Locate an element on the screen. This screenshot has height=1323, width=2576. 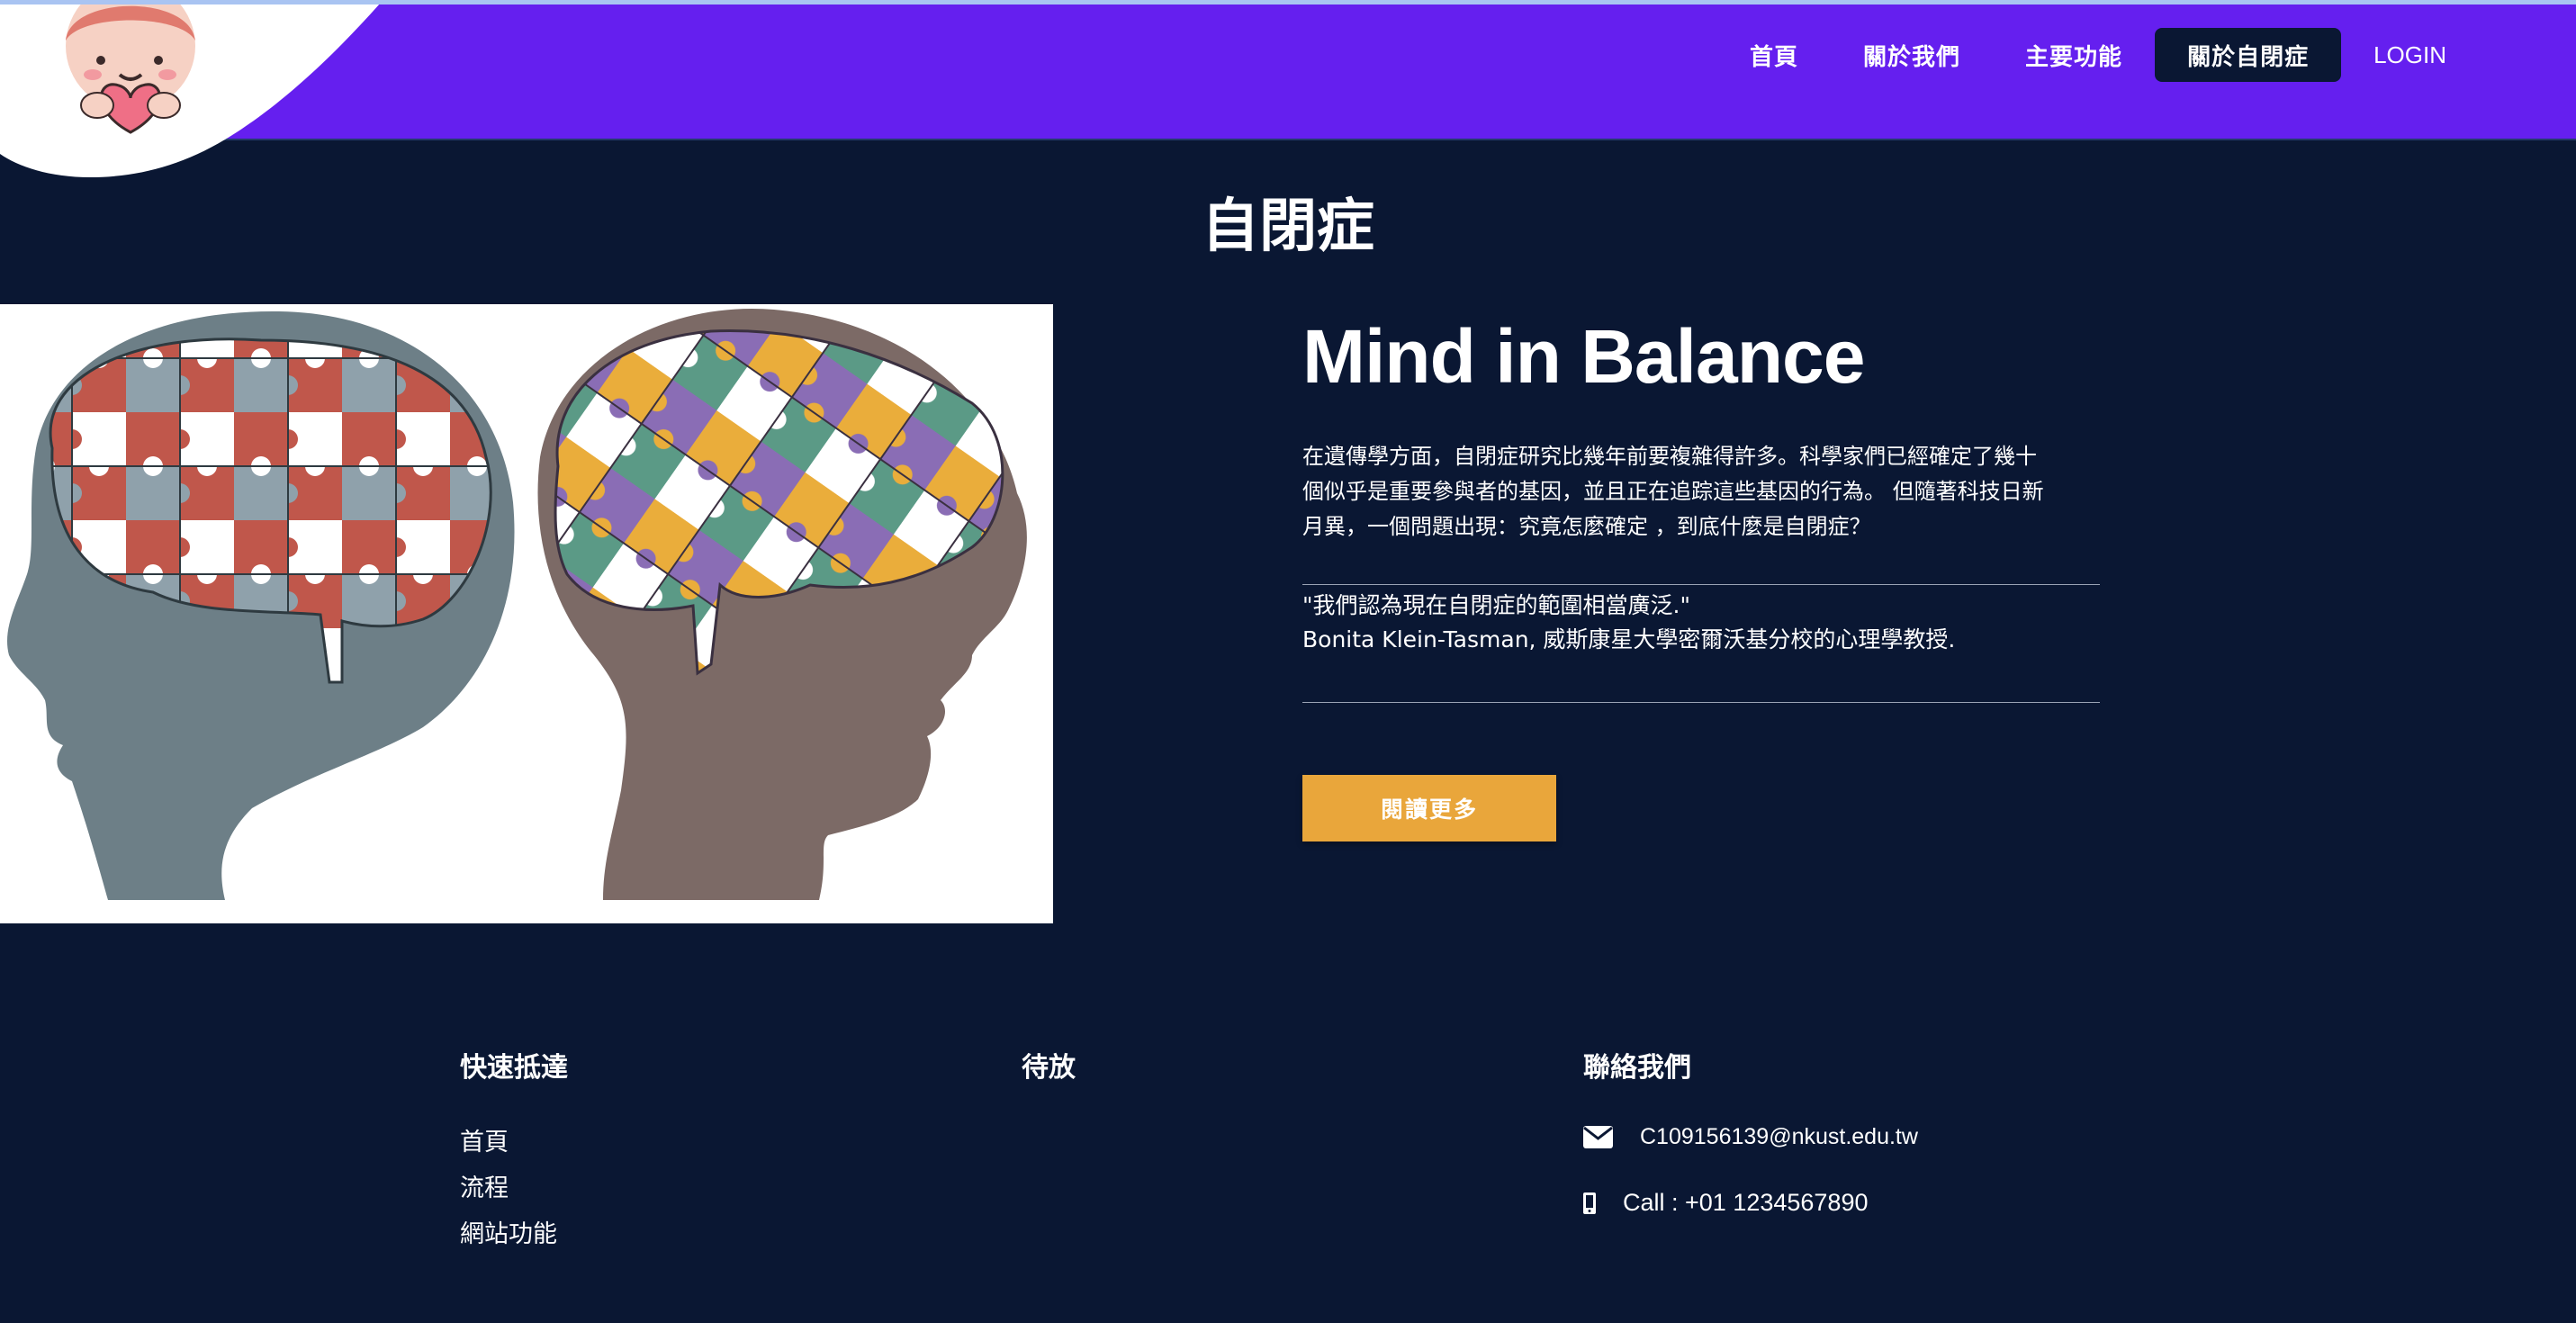
footer-pending: 待放 is located at coordinates (1049, 1068).